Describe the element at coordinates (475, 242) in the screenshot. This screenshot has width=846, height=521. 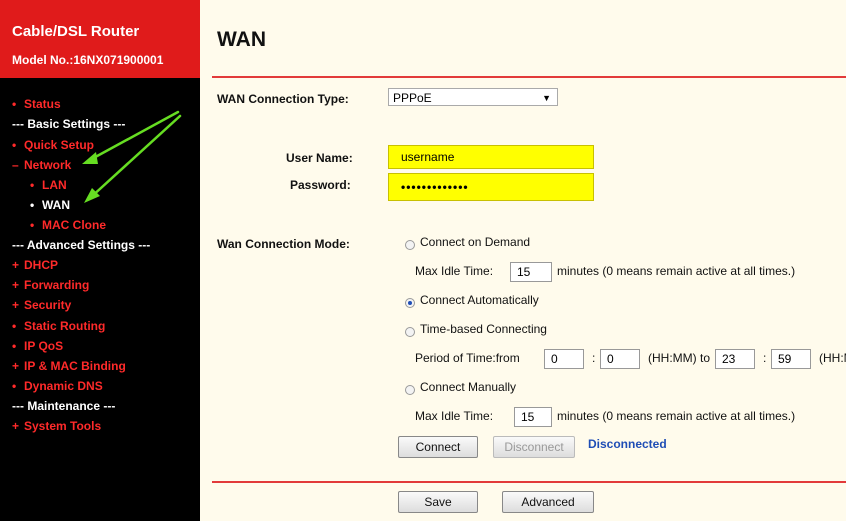
I see `connect-on-demand-label: Connect on Demand` at that location.